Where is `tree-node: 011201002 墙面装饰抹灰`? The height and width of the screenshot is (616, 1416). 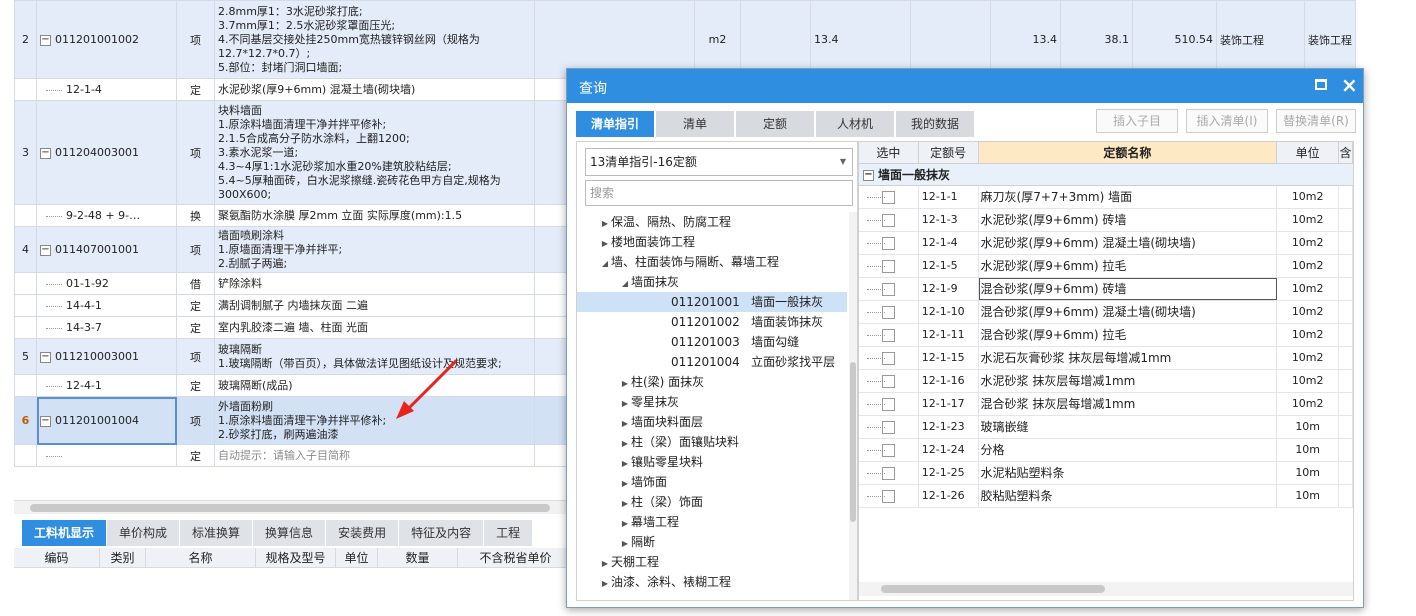 tree-node: 011201002 墙面装饰抹灰 is located at coordinates (712, 322).